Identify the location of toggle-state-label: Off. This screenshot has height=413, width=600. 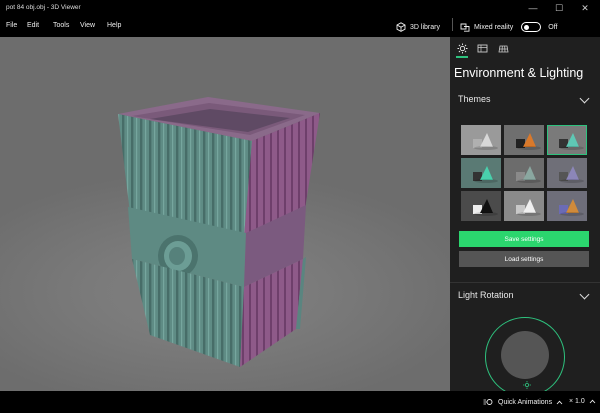
(553, 27).